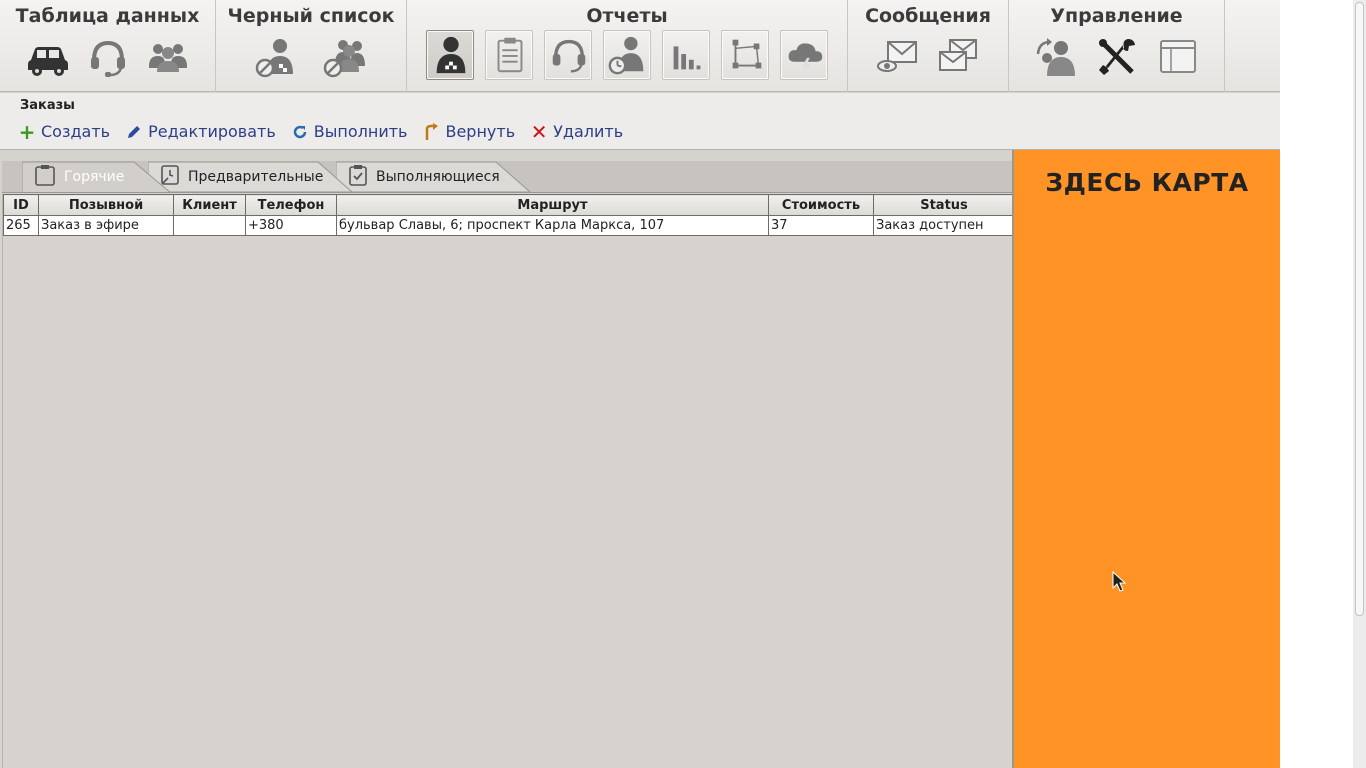 This screenshot has height=768, width=1366. What do you see at coordinates (291, 205) in the screenshot?
I see `column-header-phone: Телефон` at bounding box center [291, 205].